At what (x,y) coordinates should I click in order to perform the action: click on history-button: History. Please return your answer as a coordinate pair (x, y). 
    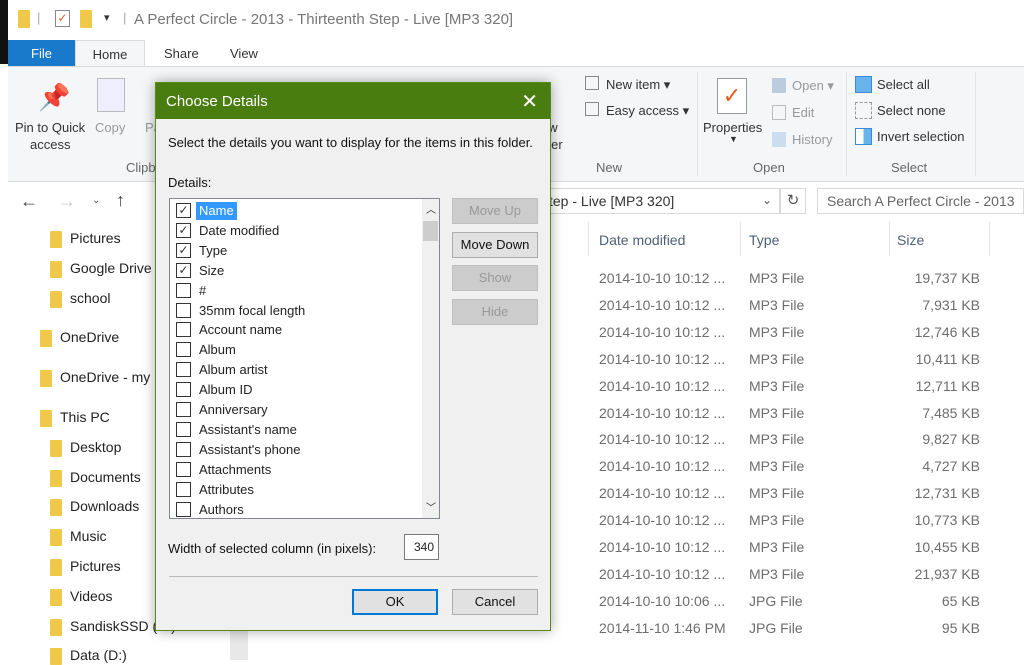
    Looking at the image, I should click on (812, 139).